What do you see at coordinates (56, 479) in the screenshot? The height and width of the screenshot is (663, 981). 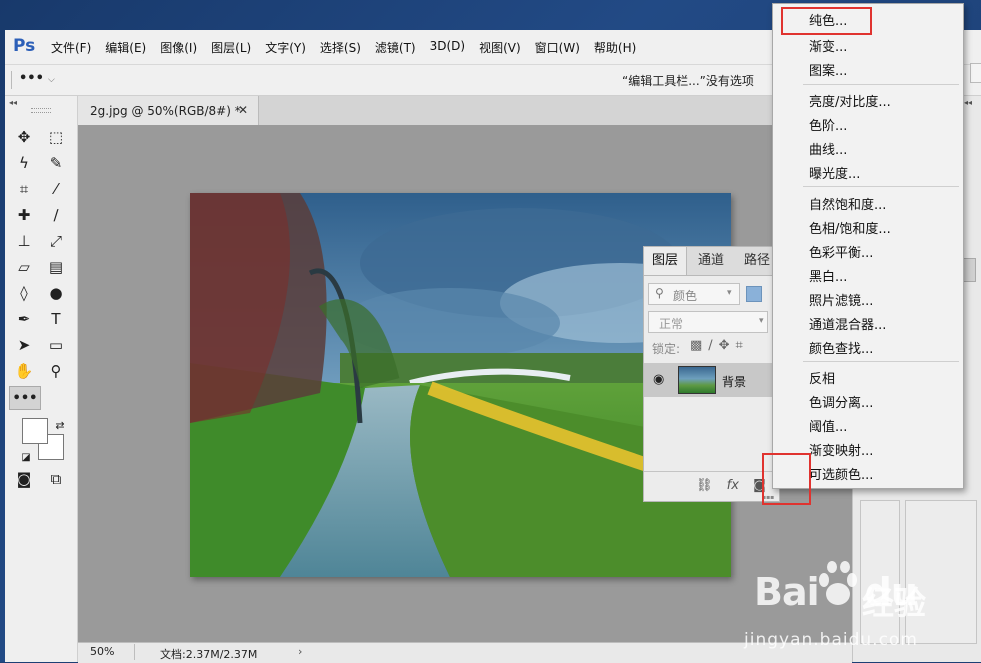 I see `screen-mode-icon: ⧉` at bounding box center [56, 479].